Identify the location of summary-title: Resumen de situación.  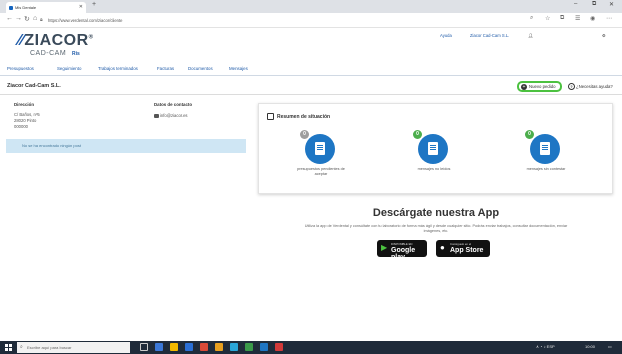
(304, 117).